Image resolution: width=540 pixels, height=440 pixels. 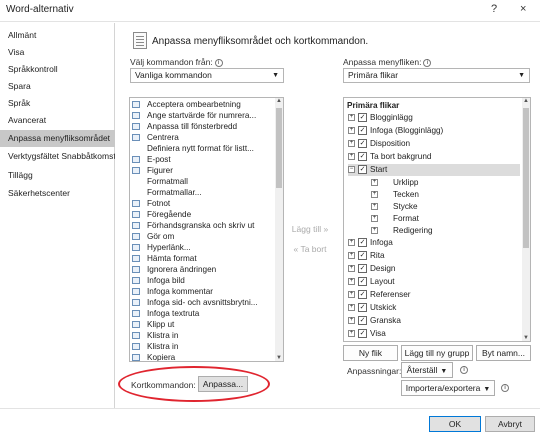 What do you see at coordinates (57, 175) in the screenshot?
I see `sidebar-item-addins: Tillägg` at bounding box center [57, 175].